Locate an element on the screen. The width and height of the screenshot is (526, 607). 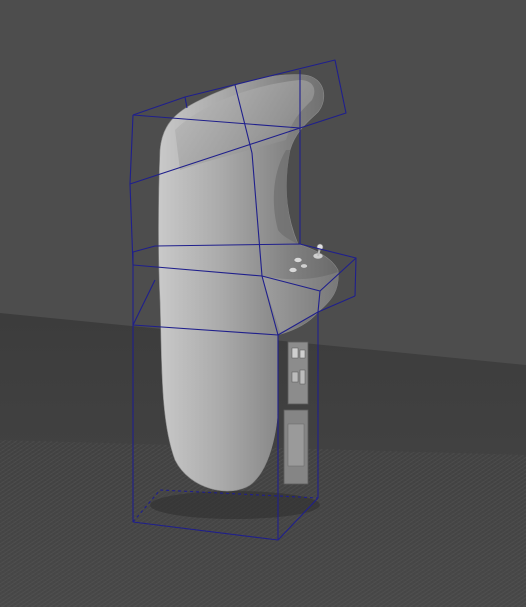
model-shadow is located at coordinates (235, 505).